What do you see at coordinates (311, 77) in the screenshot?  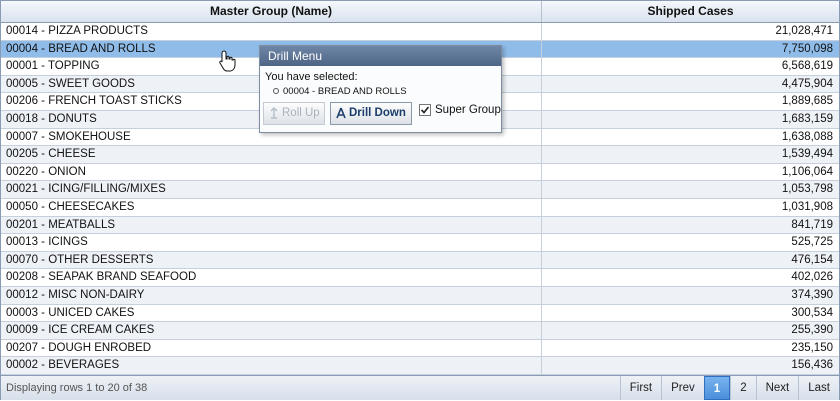 I see `drill-menu-selected-label: You have selected:` at bounding box center [311, 77].